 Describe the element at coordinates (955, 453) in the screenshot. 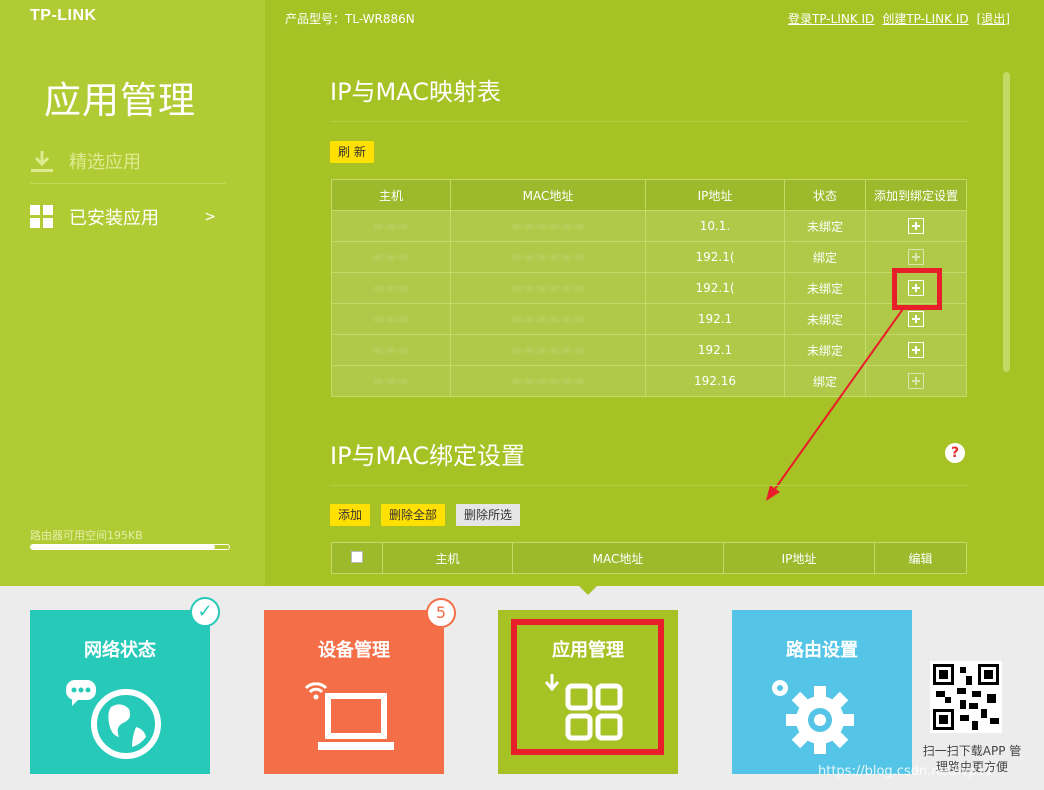

I see `help-icon: ?` at that location.